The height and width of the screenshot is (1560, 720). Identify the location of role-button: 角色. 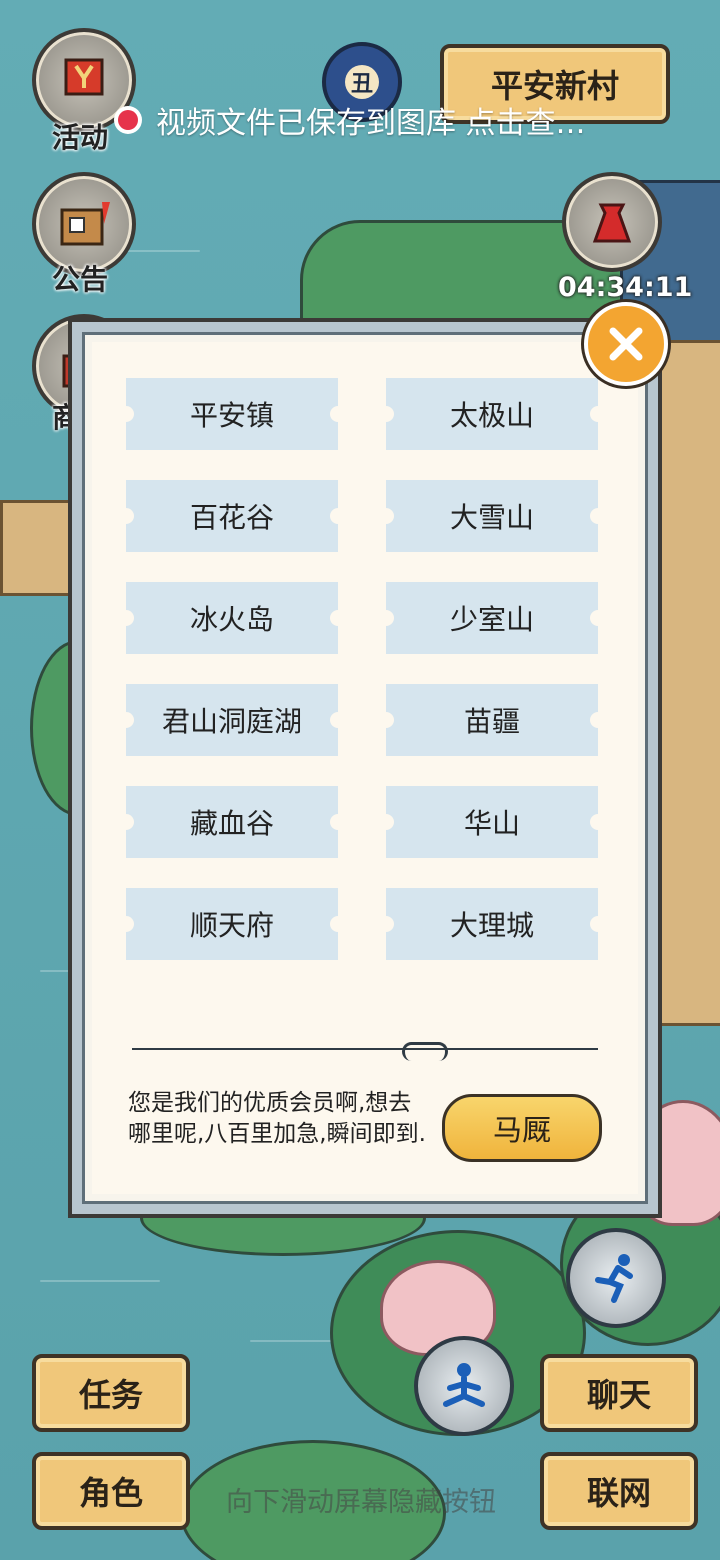
(111, 1491).